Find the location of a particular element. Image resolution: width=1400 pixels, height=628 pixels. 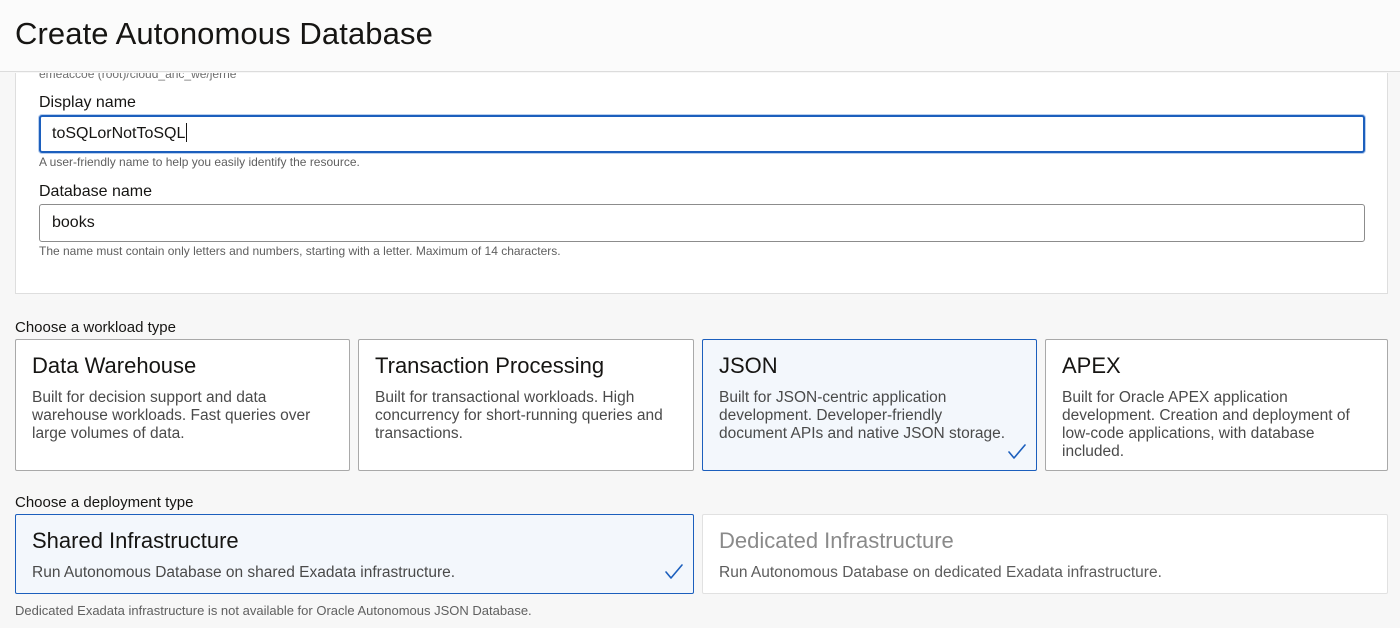

display-name-label: Display name is located at coordinates (87, 102).